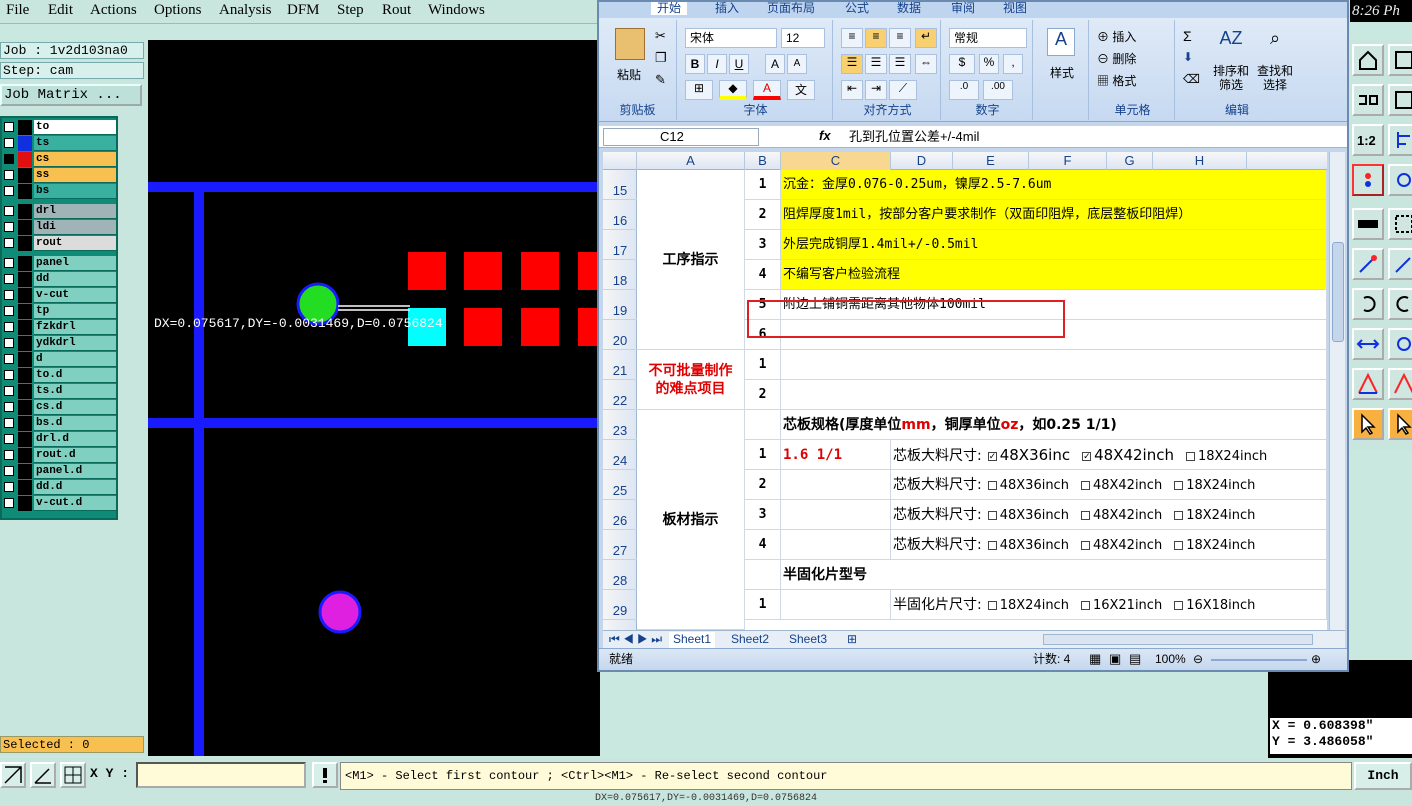  Describe the element at coordinates (992, 456) in the screenshot. I see `size-checkbox: ✓` at that location.